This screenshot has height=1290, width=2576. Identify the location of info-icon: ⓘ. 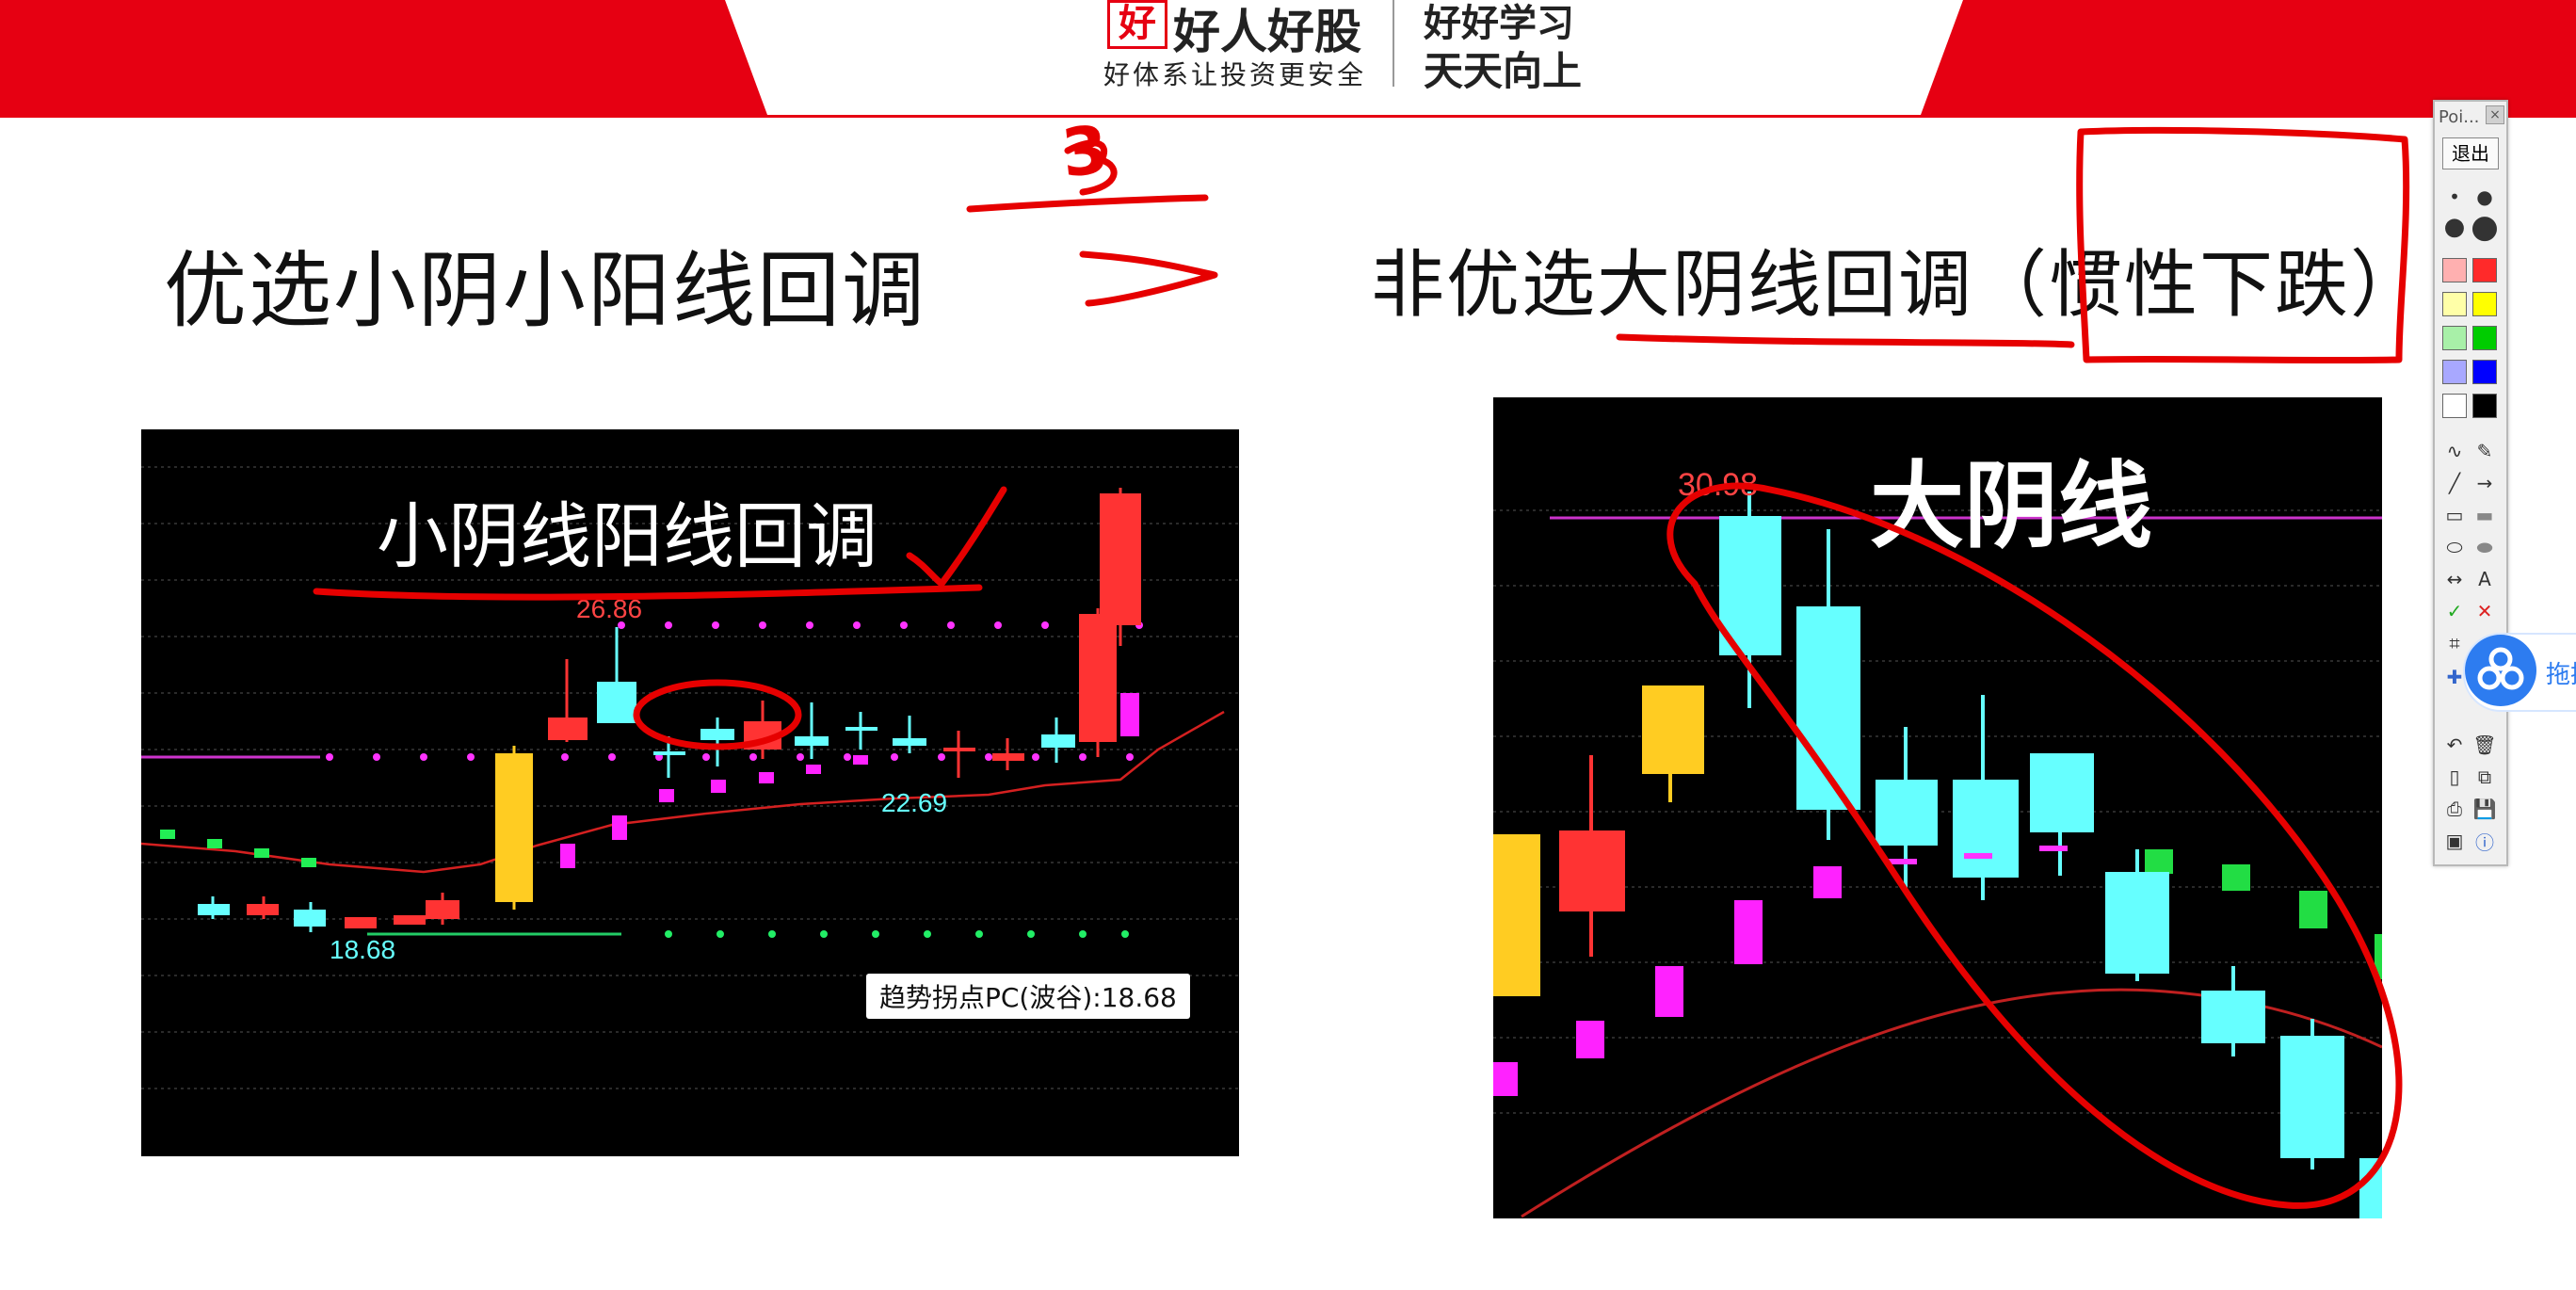
(2485, 841).